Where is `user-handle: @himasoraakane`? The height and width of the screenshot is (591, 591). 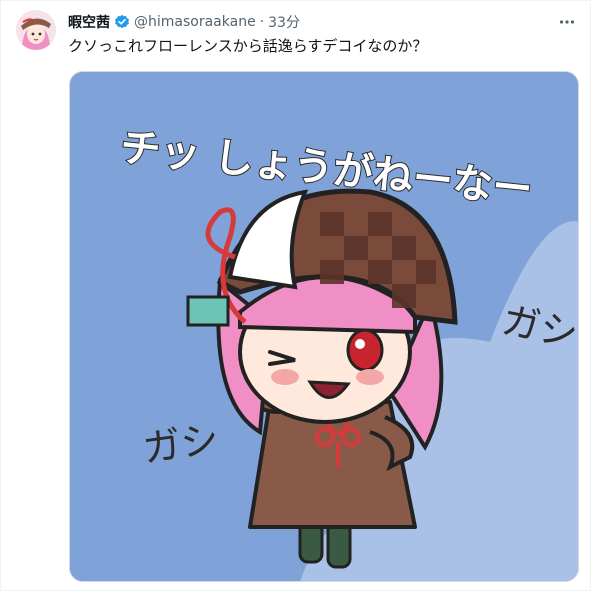 user-handle: @himasoraakane is located at coordinates (195, 22).